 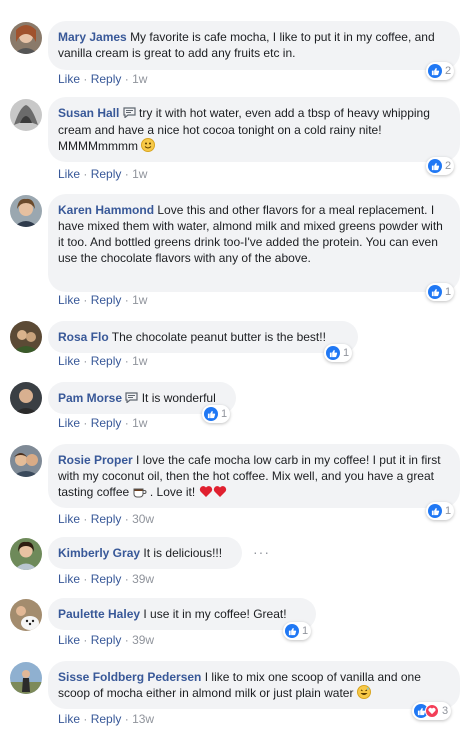 I want to click on comment-actions: Like · Reply · 30w, so click(x=106, y=519).